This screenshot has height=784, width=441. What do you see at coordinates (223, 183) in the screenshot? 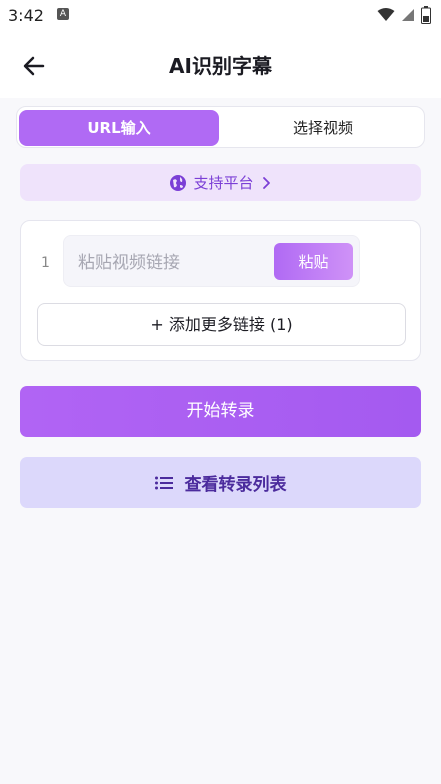
I see `supported-platforms-label: 支持平台` at bounding box center [223, 183].